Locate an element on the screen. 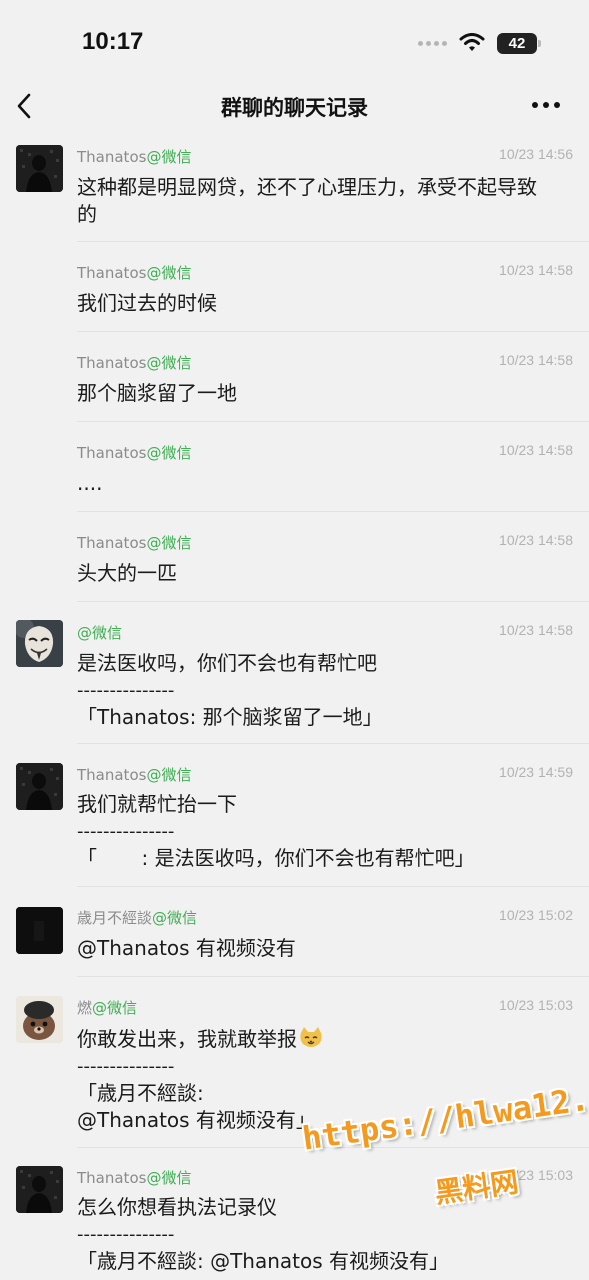  nav-bar: 群聊的聊天记录 is located at coordinates (294, 106).